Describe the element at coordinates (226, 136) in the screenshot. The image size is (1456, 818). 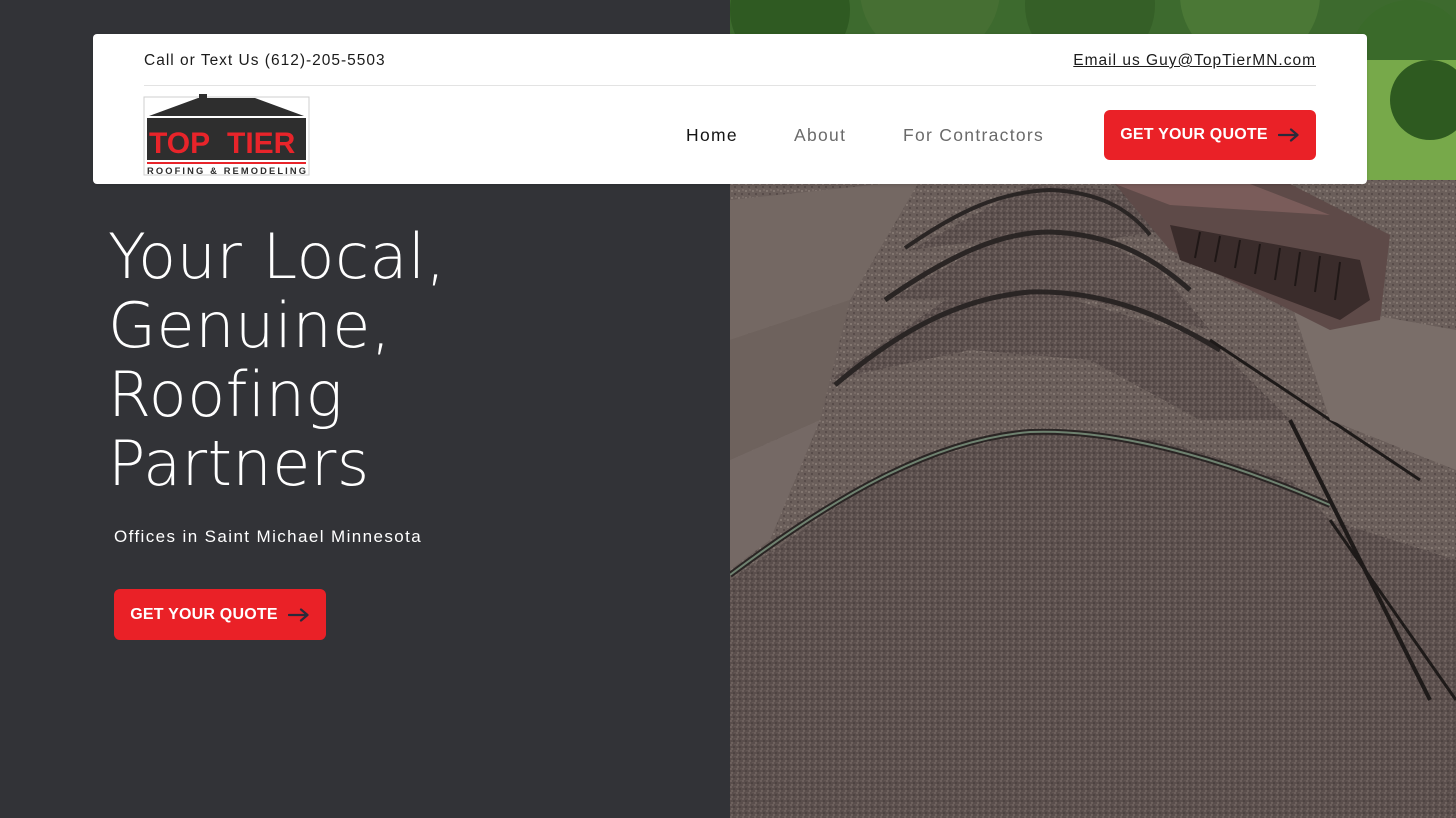
I see `top-tier-logo: TOP TIER ROOFING & REMODELING` at that location.